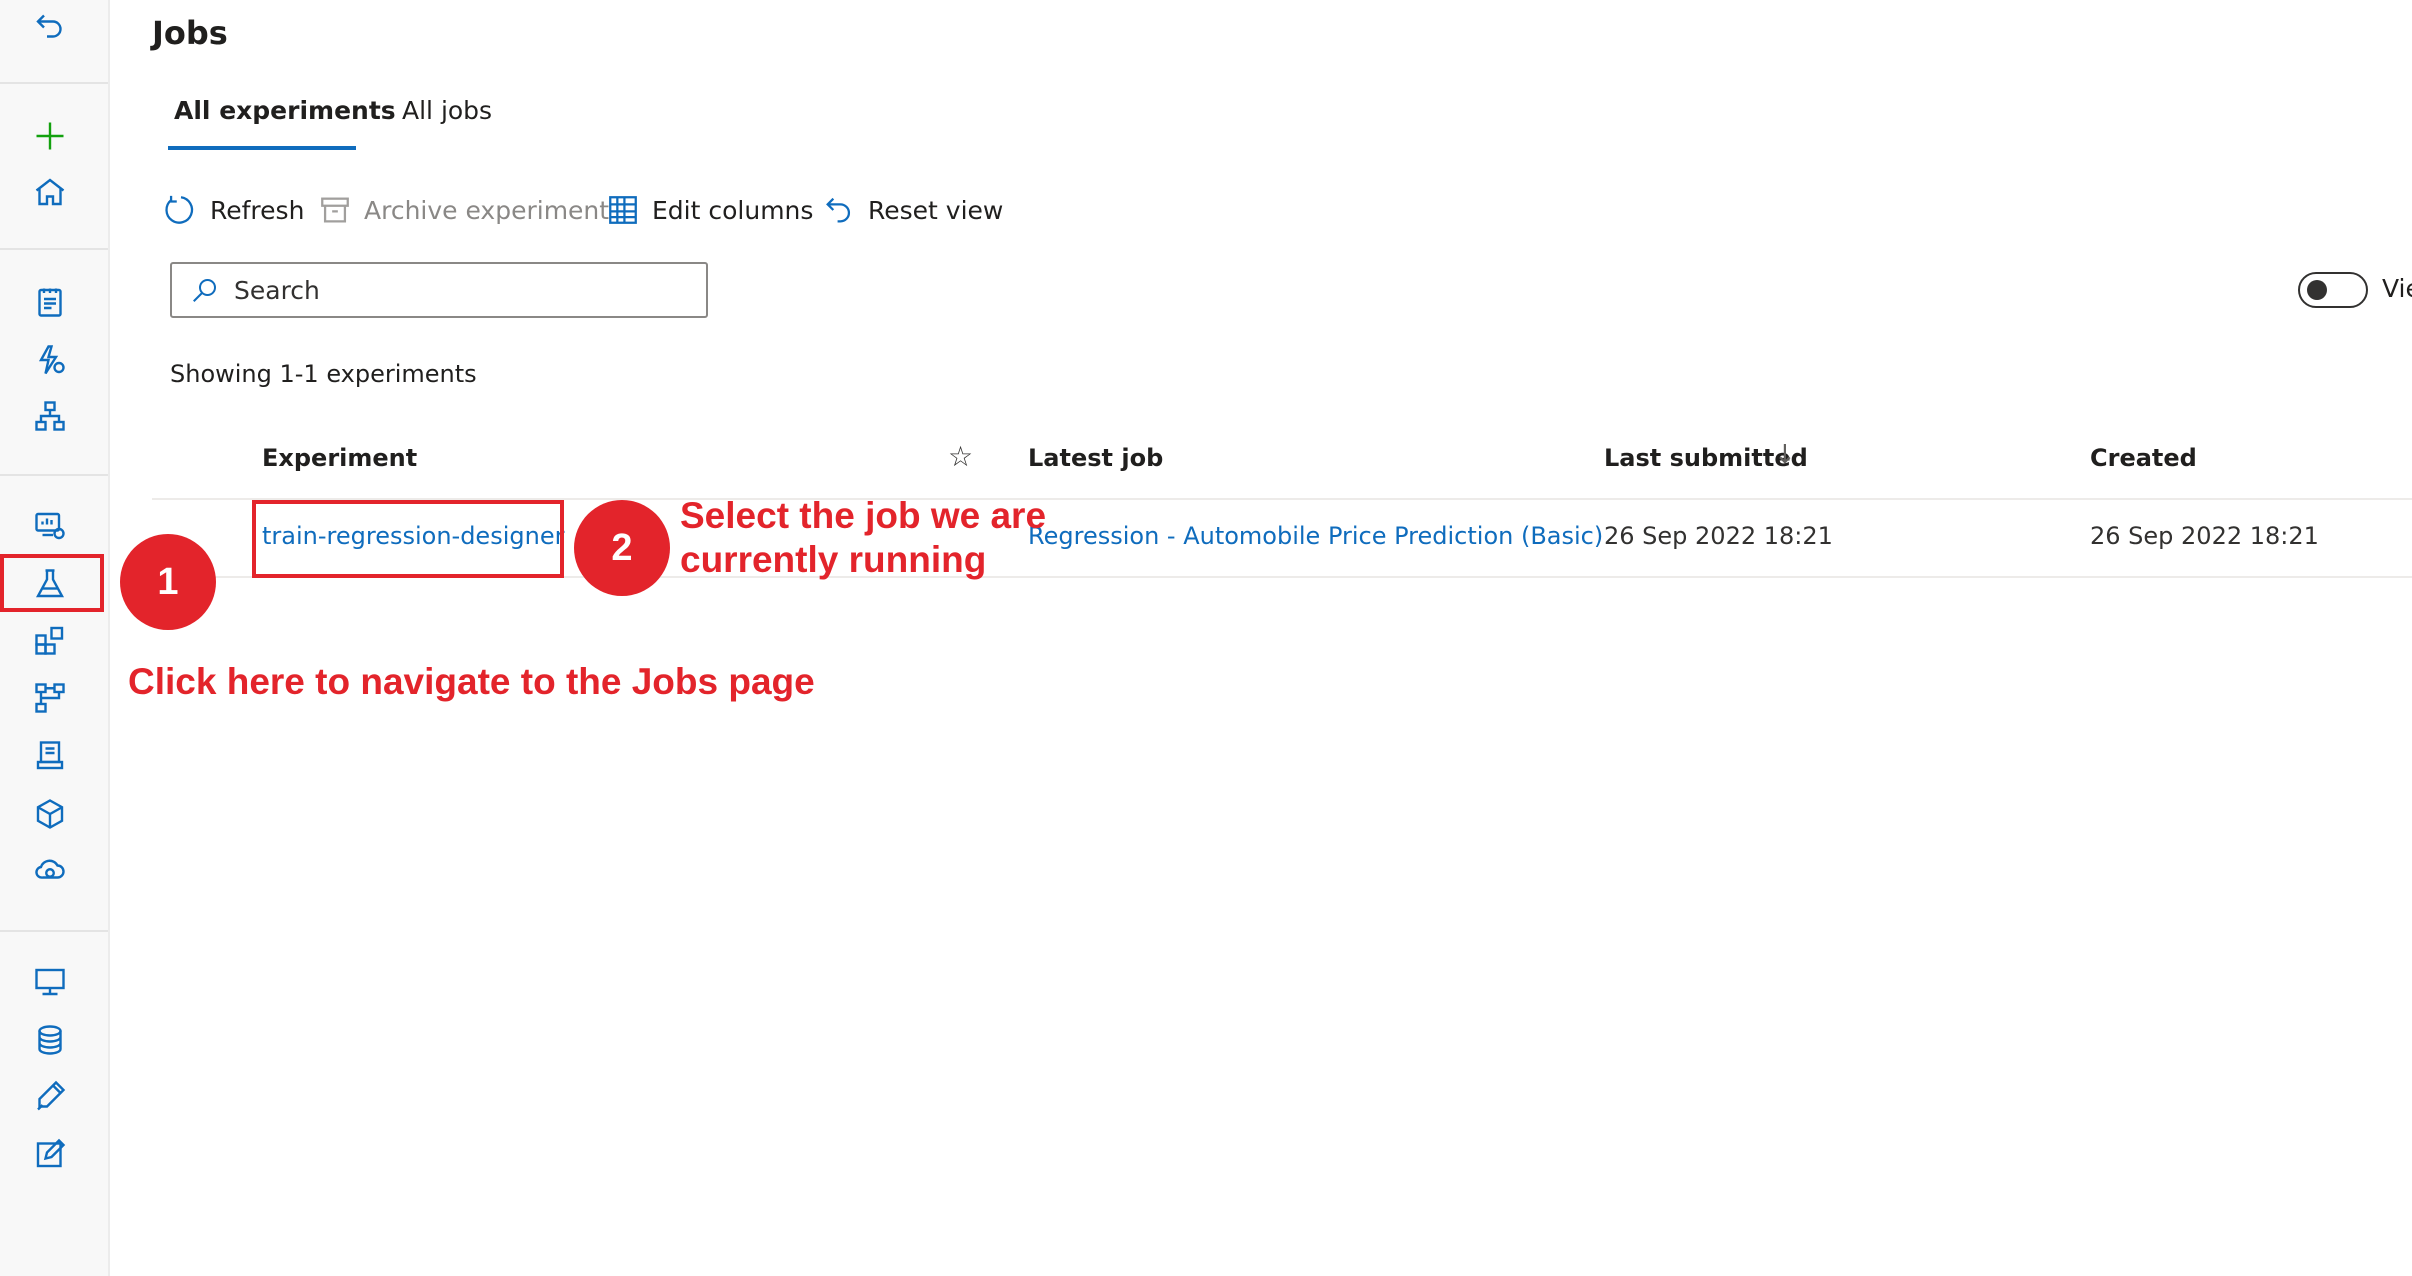 Image resolution: width=2412 pixels, height=1276 pixels. I want to click on search-icon, so click(204, 290).